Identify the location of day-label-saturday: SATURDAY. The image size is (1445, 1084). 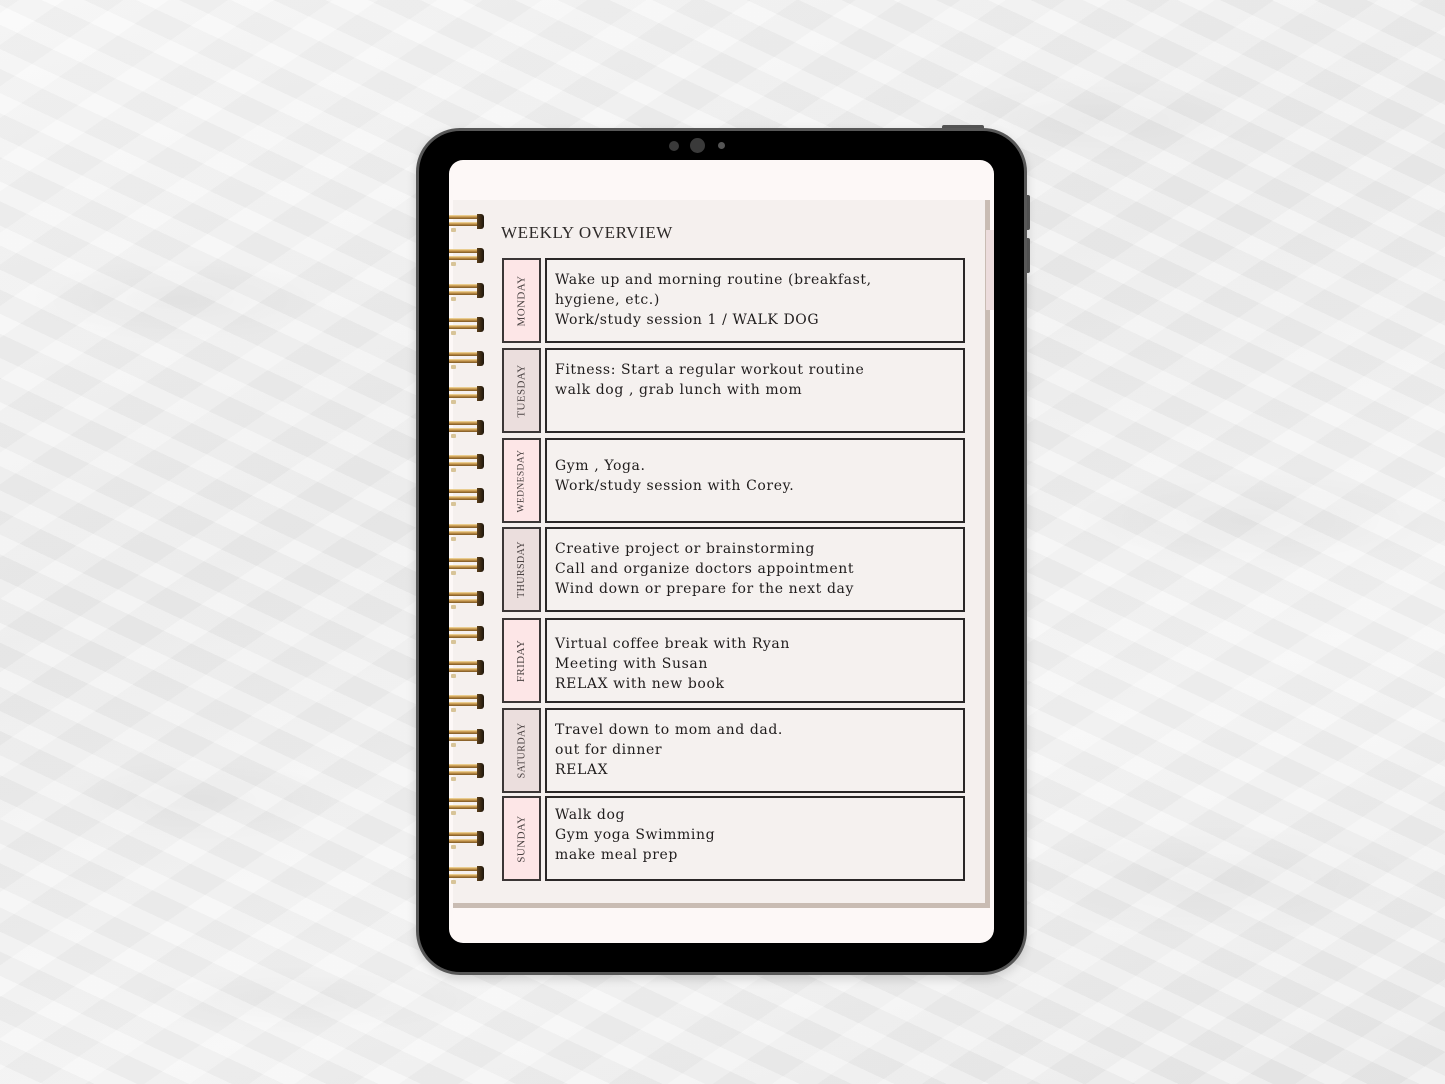
(521, 750).